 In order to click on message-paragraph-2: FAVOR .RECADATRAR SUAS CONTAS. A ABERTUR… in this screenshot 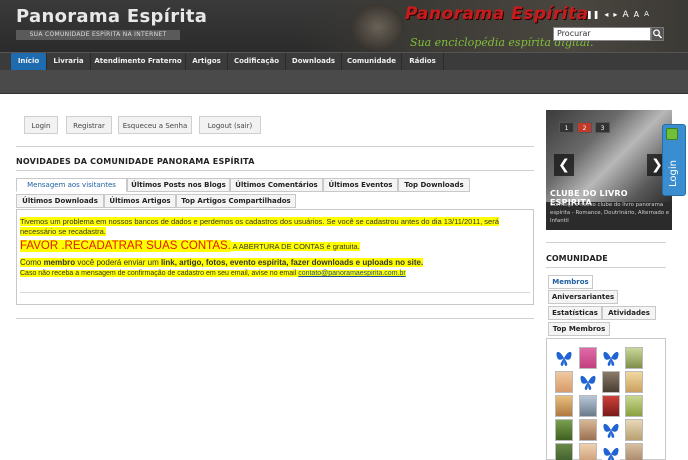, I will do `click(190, 246)`.